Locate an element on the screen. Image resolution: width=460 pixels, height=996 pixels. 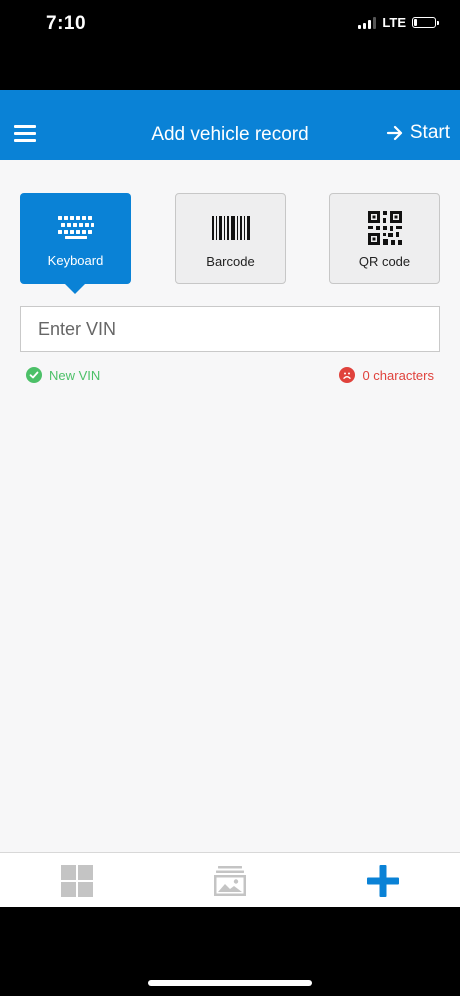
status-bar: 7:10 LTE is located at coordinates (230, 45).